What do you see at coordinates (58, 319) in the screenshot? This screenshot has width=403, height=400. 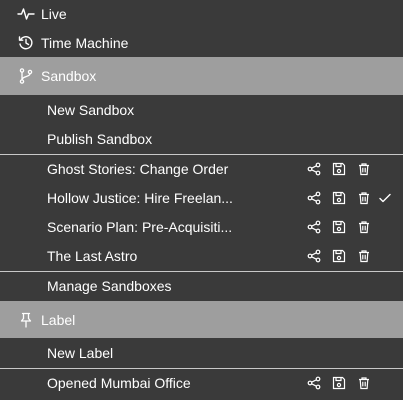 I see `section-title: Label` at bounding box center [58, 319].